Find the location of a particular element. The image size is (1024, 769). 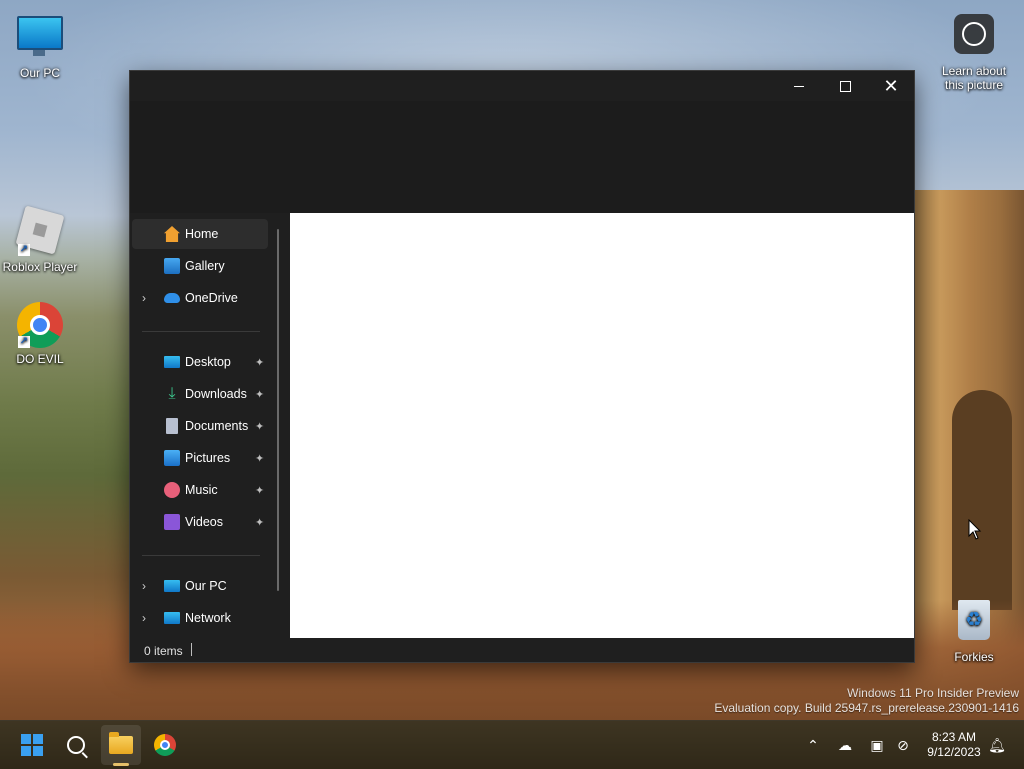

nav-item-desktop: Desktop ✦ is located at coordinates (200, 362).